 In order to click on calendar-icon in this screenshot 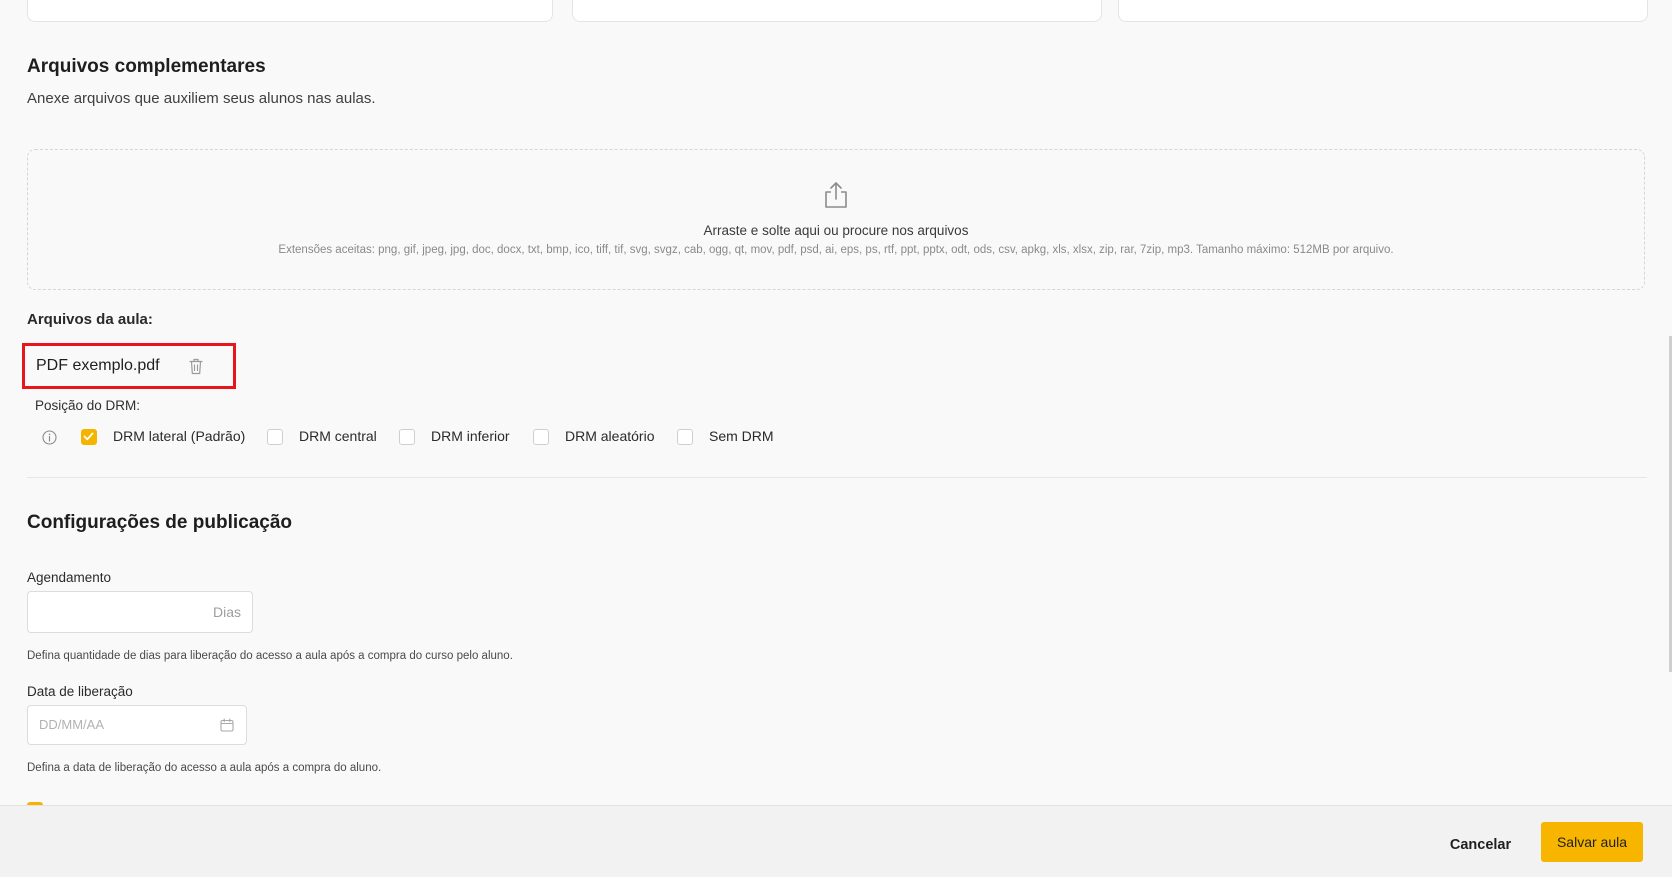, I will do `click(227, 725)`.